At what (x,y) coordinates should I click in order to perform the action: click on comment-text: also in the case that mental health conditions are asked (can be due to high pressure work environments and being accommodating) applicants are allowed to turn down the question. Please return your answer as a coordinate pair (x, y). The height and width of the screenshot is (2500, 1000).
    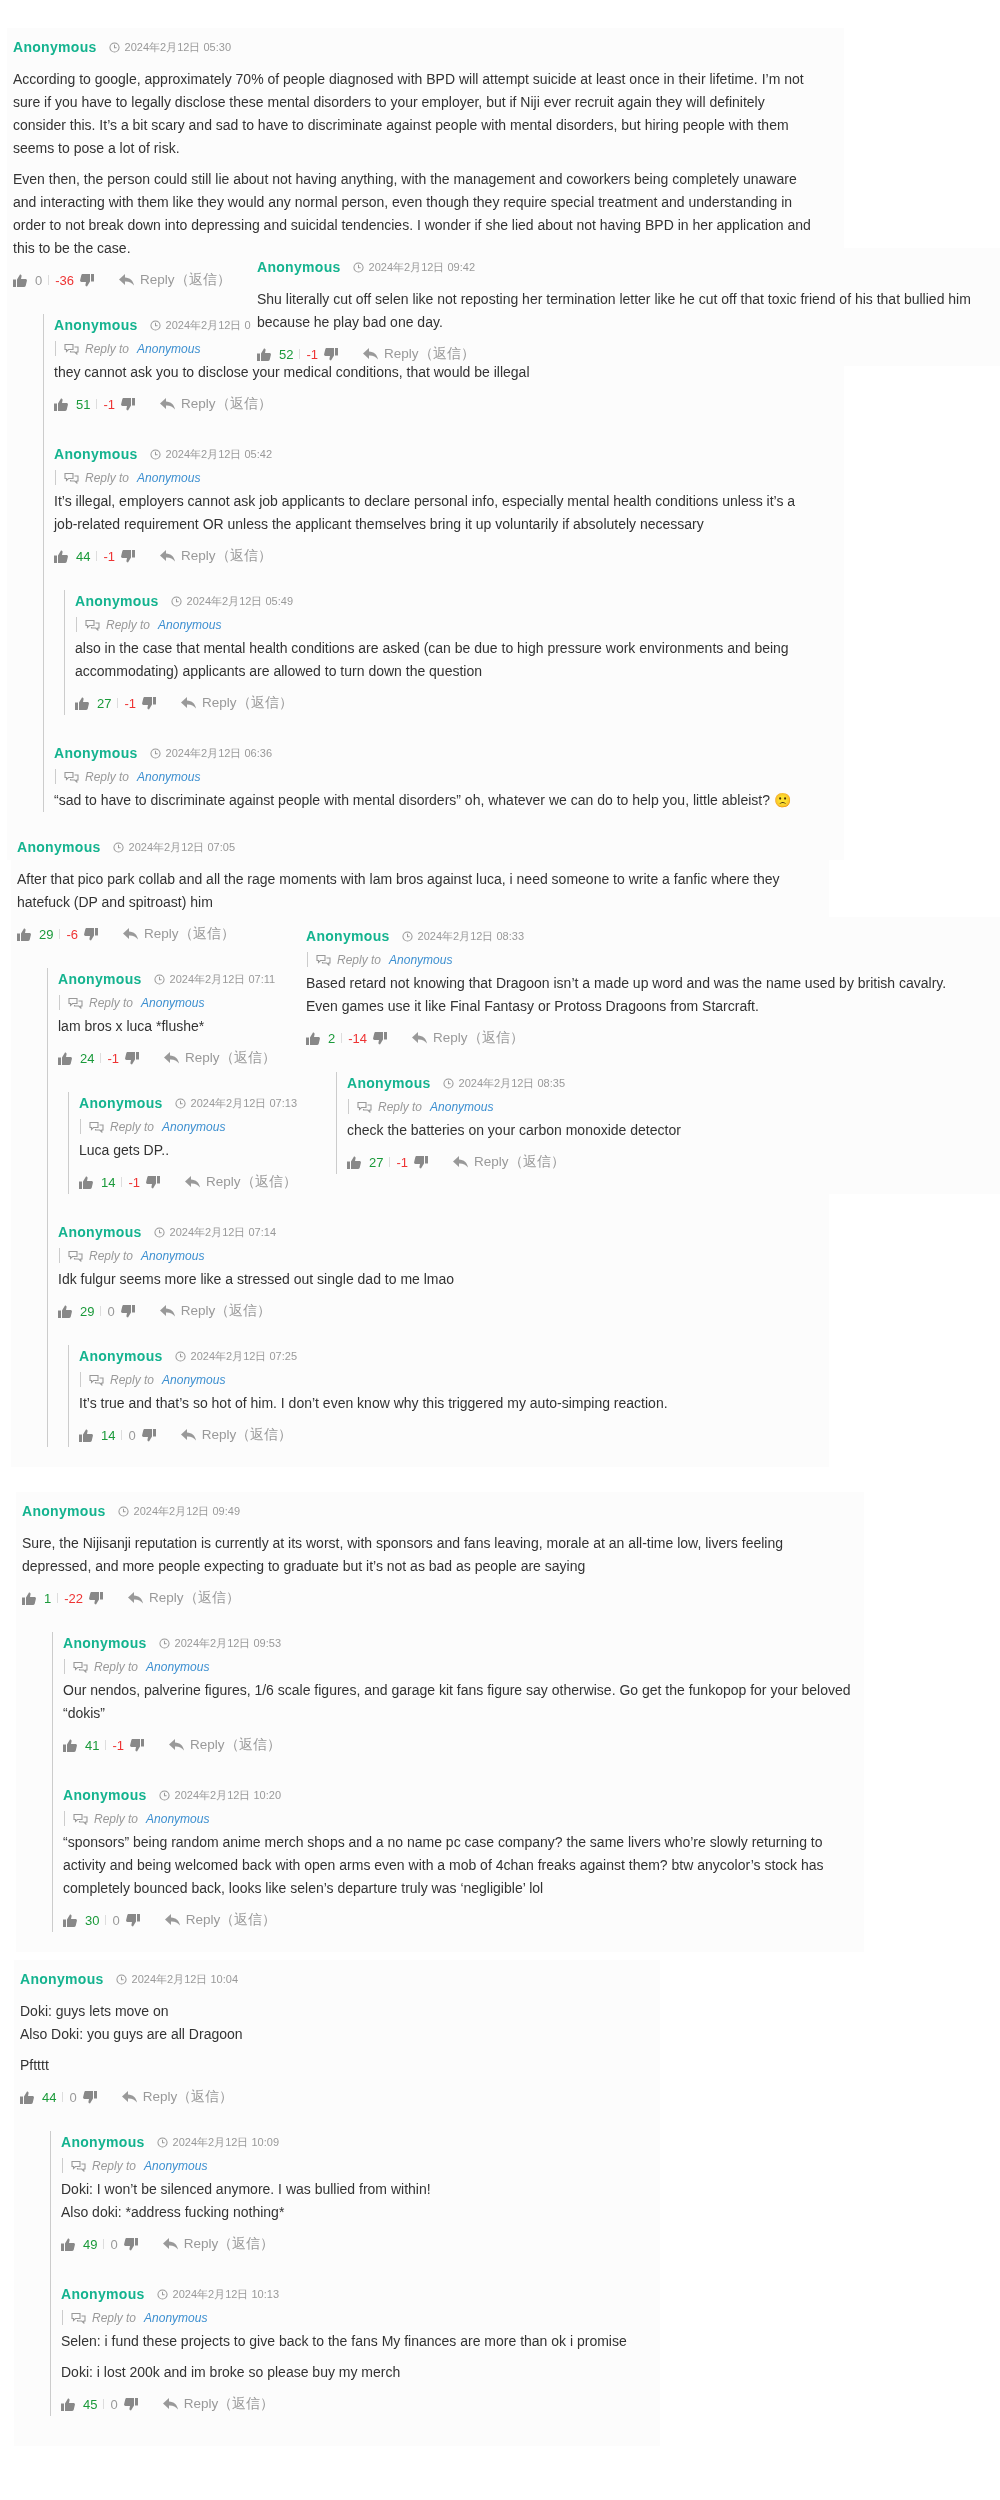
    Looking at the image, I should click on (432, 660).